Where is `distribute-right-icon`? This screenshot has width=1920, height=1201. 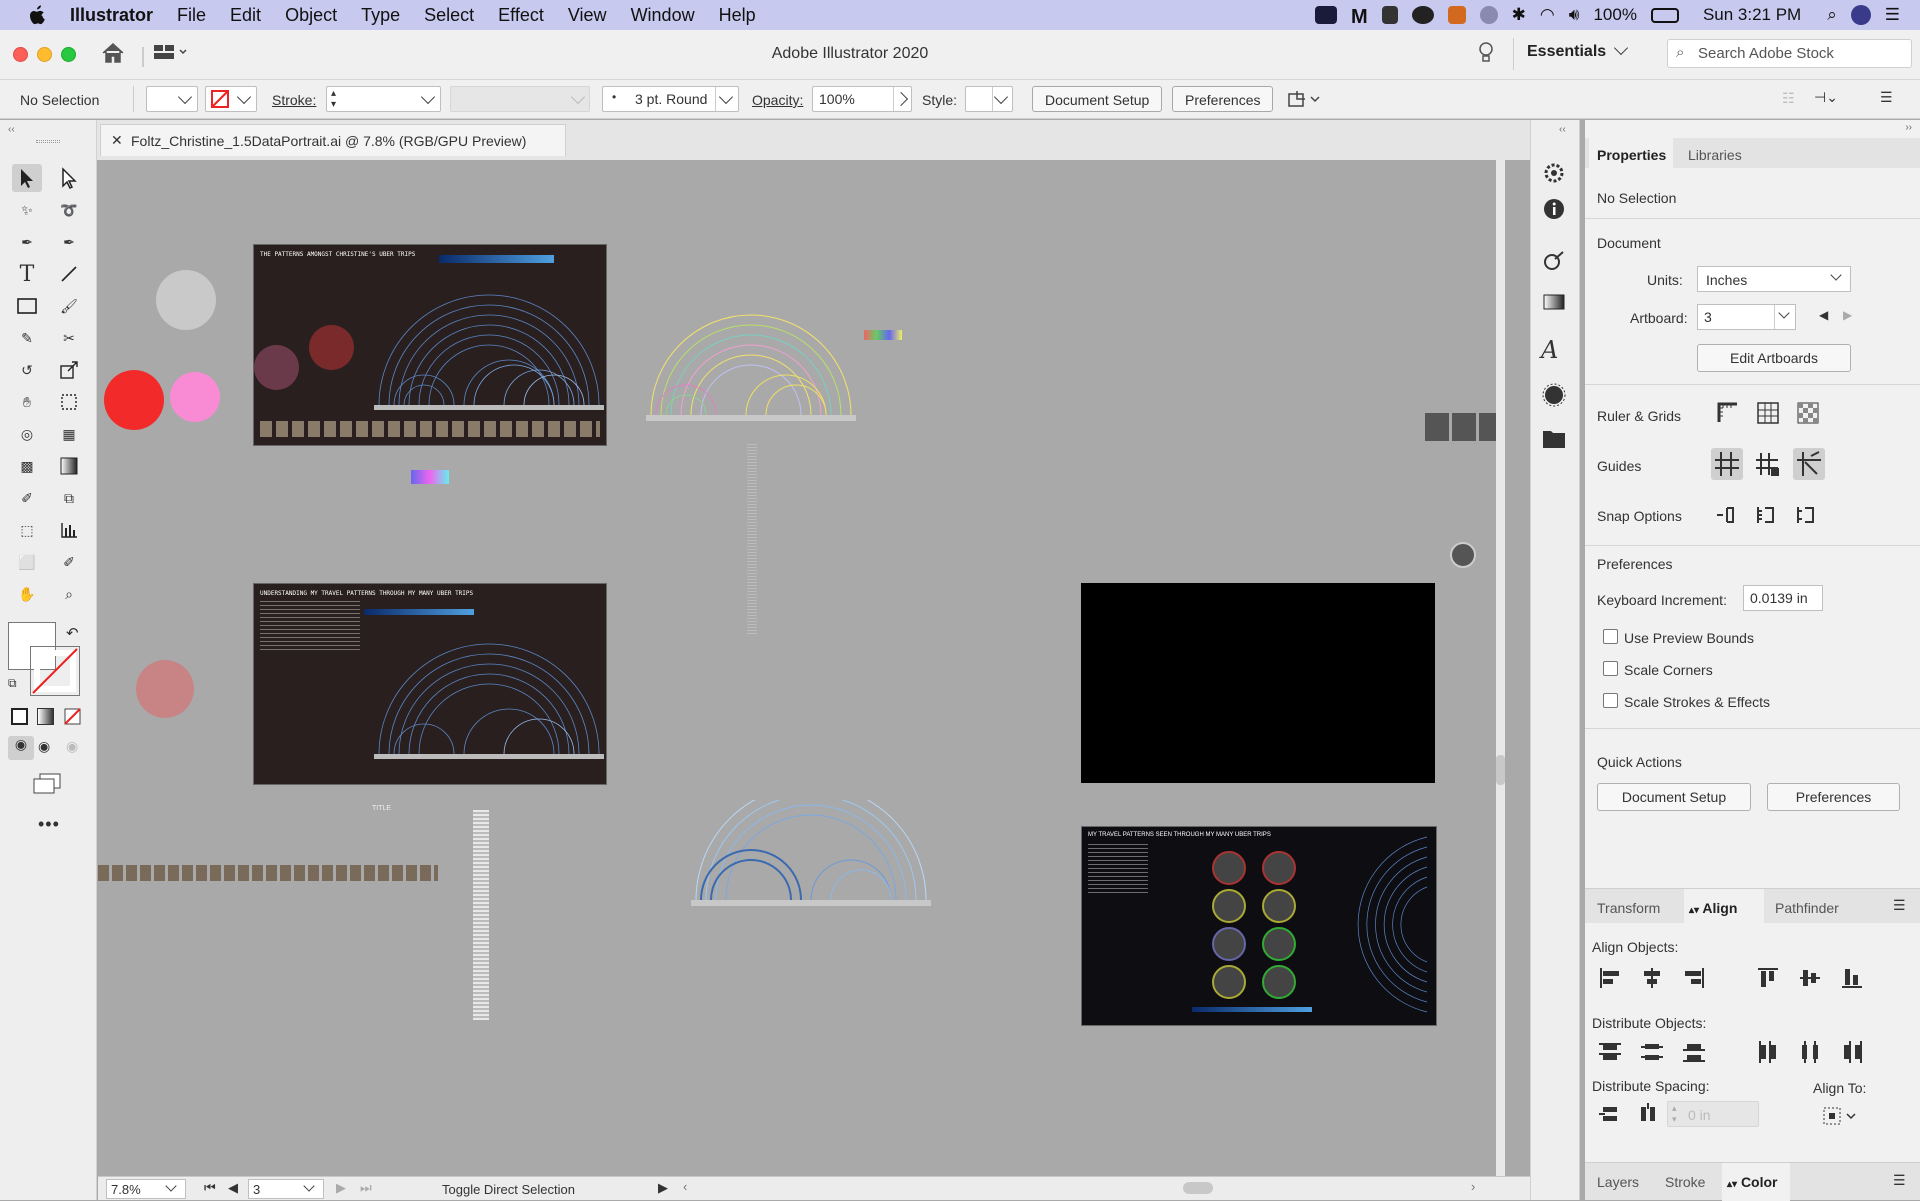
distribute-right-icon is located at coordinates (1853, 1053).